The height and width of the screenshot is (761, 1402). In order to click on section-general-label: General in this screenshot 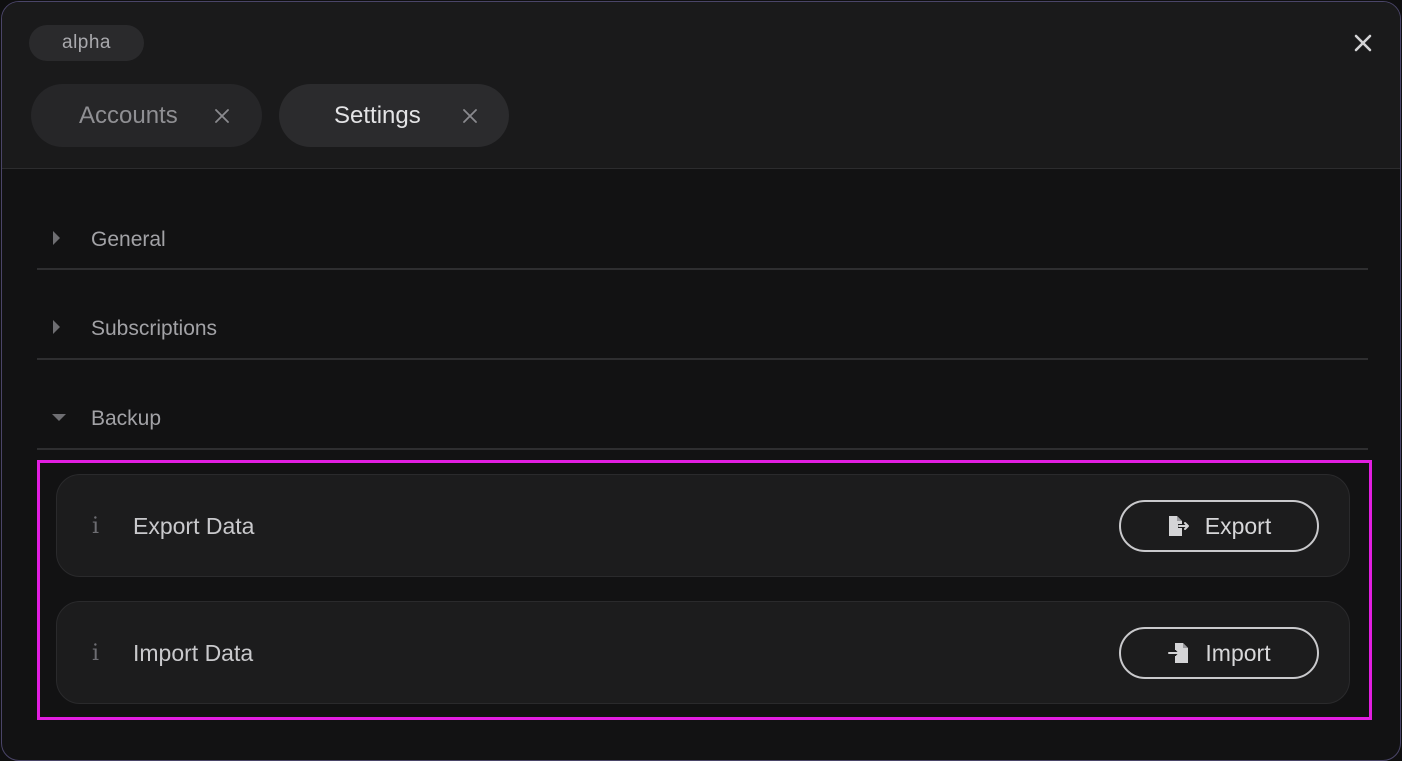, I will do `click(128, 239)`.